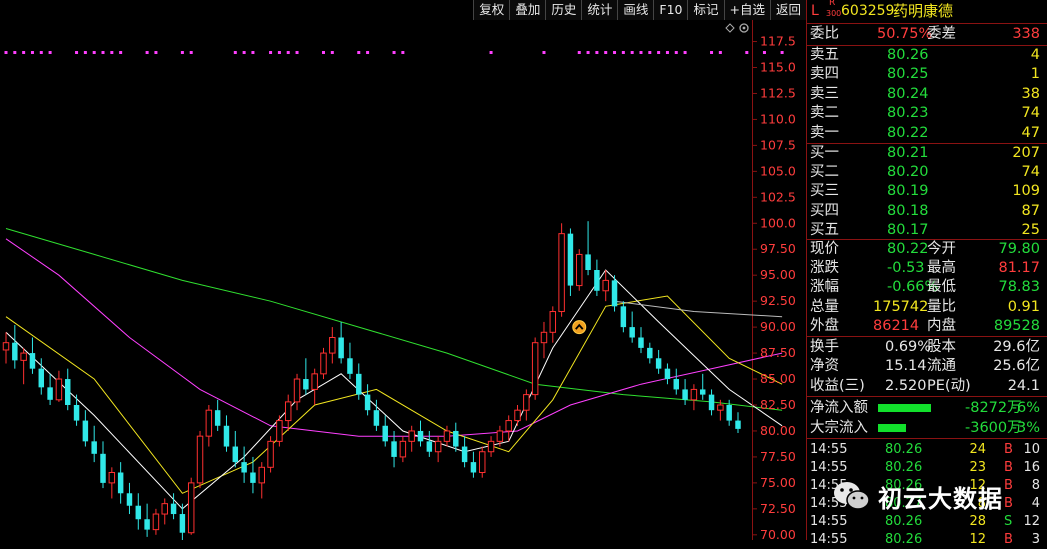 The width and height of the screenshot is (1047, 549). Describe the element at coordinates (927, 249) in the screenshot. I see `stat-row: 现价 80.22 今开 79.80` at that location.